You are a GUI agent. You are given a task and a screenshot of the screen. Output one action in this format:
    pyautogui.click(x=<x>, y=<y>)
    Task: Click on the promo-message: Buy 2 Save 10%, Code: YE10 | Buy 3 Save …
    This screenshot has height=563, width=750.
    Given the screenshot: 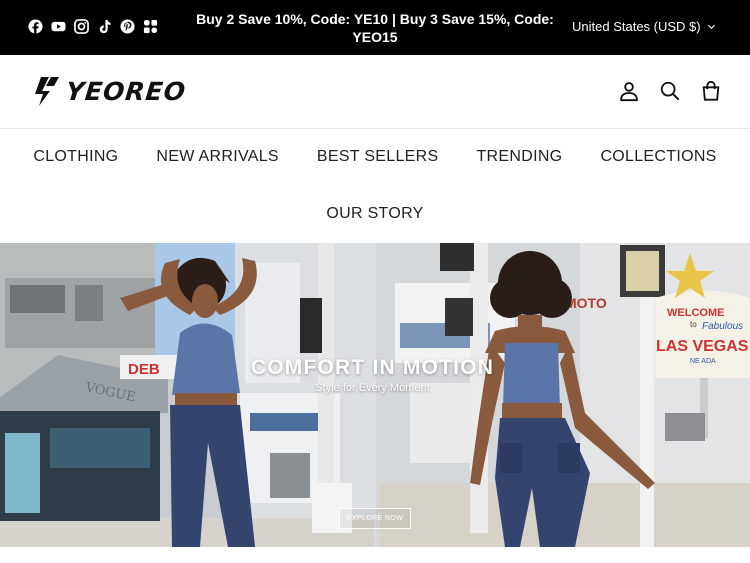 What is the action you would take?
    pyautogui.click(x=375, y=28)
    